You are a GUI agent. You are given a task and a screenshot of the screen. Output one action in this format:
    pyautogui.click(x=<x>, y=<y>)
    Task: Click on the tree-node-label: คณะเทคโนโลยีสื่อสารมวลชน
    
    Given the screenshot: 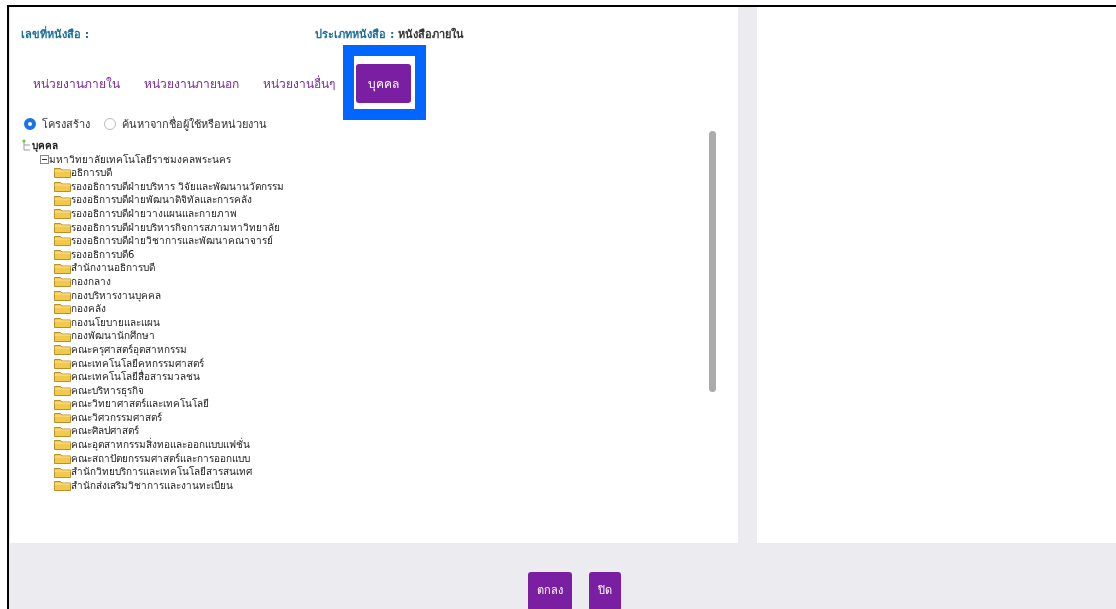 What is the action you would take?
    pyautogui.click(x=135, y=377)
    